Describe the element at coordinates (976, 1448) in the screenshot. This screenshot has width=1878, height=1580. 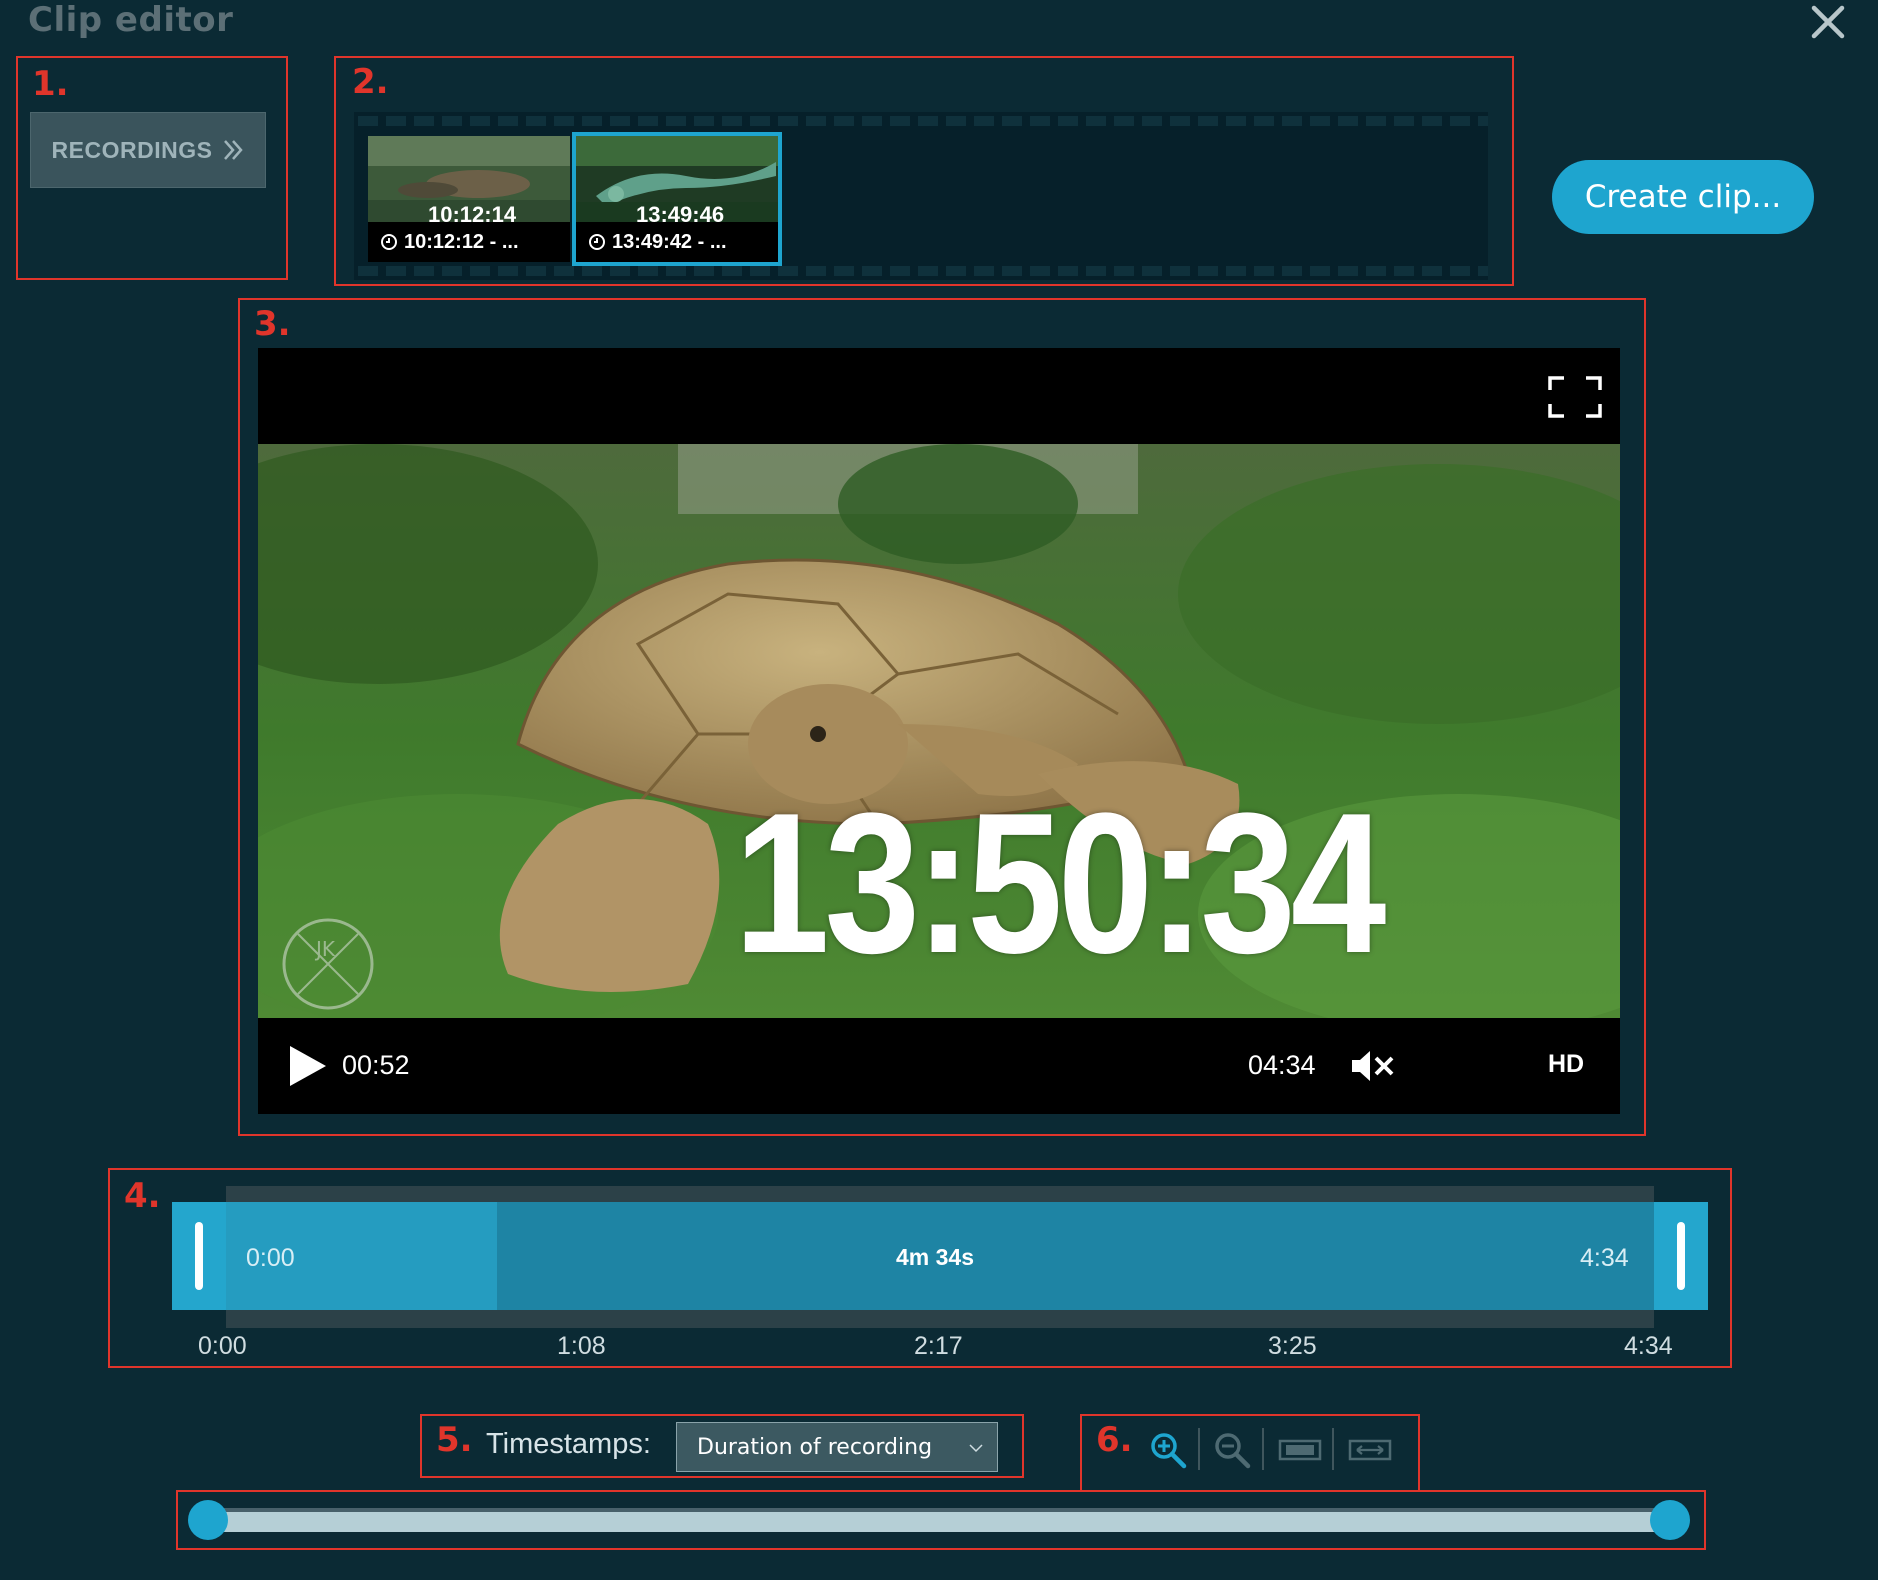
I see `chevron-down-icon` at that location.